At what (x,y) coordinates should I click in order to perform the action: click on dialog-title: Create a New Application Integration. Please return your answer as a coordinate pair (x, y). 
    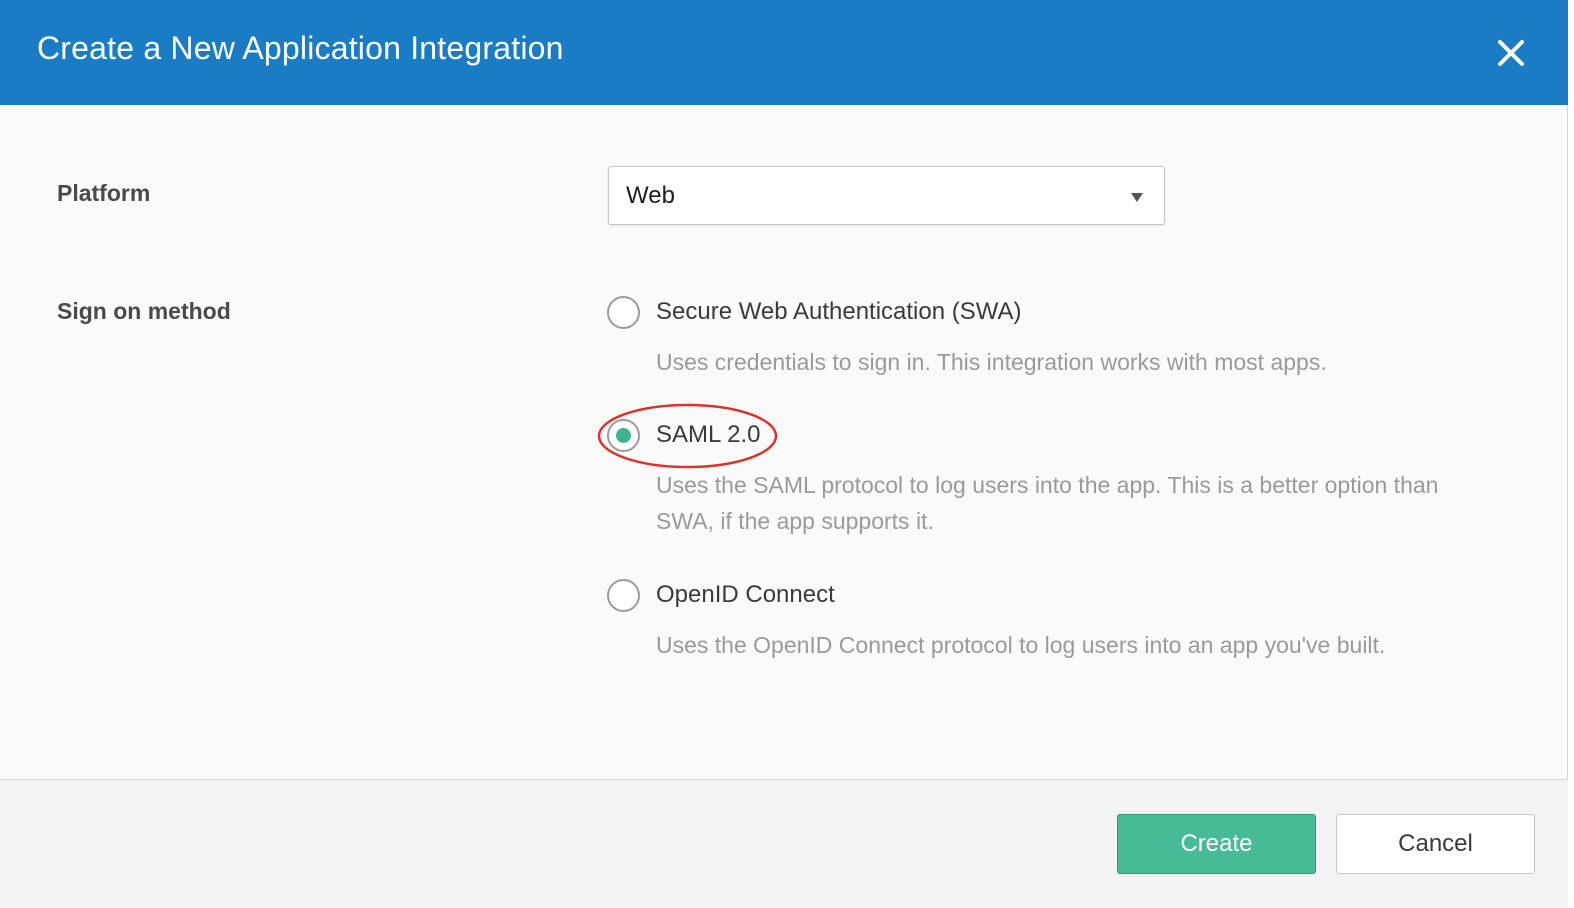
    Looking at the image, I should click on (300, 48).